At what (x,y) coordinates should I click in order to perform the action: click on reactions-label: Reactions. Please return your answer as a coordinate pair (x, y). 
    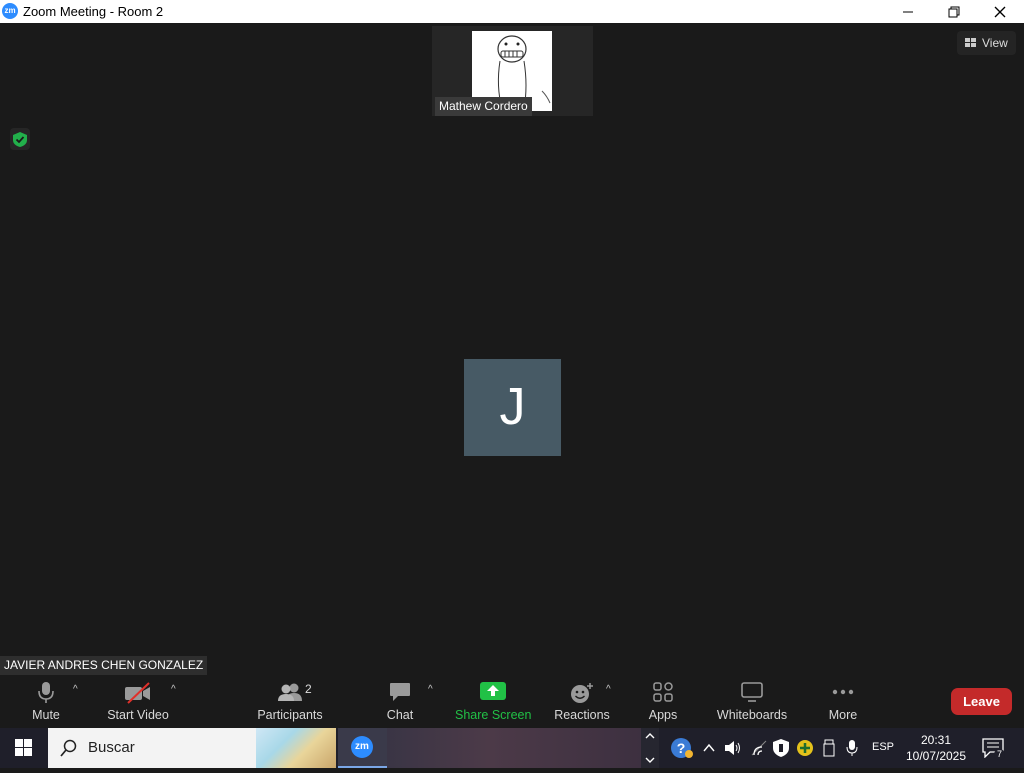
    Looking at the image, I should click on (582, 715).